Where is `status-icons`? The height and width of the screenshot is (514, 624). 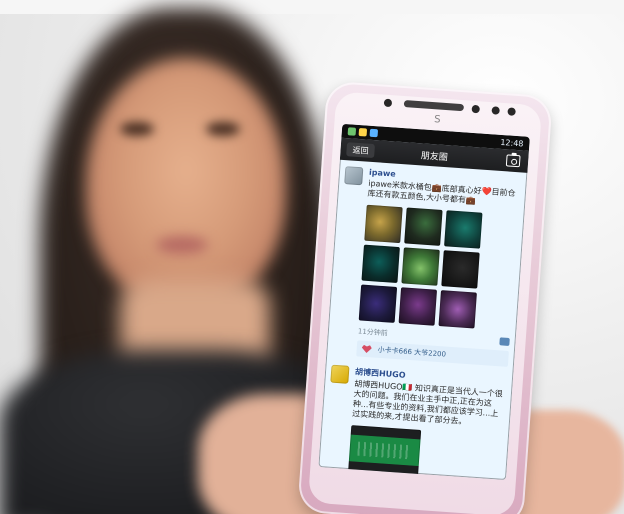 status-icons is located at coordinates (363, 132).